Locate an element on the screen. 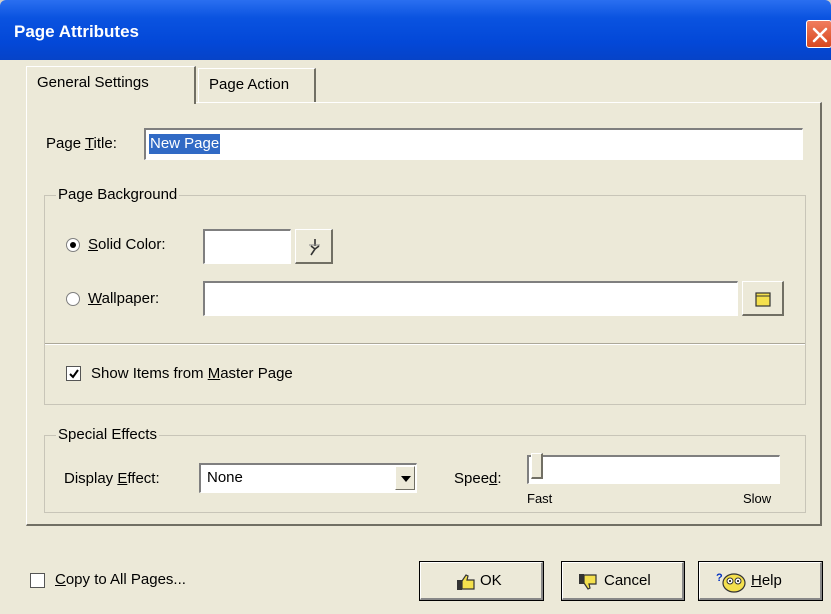 This screenshot has width=831, height=614. speed-slider is located at coordinates (653, 469).